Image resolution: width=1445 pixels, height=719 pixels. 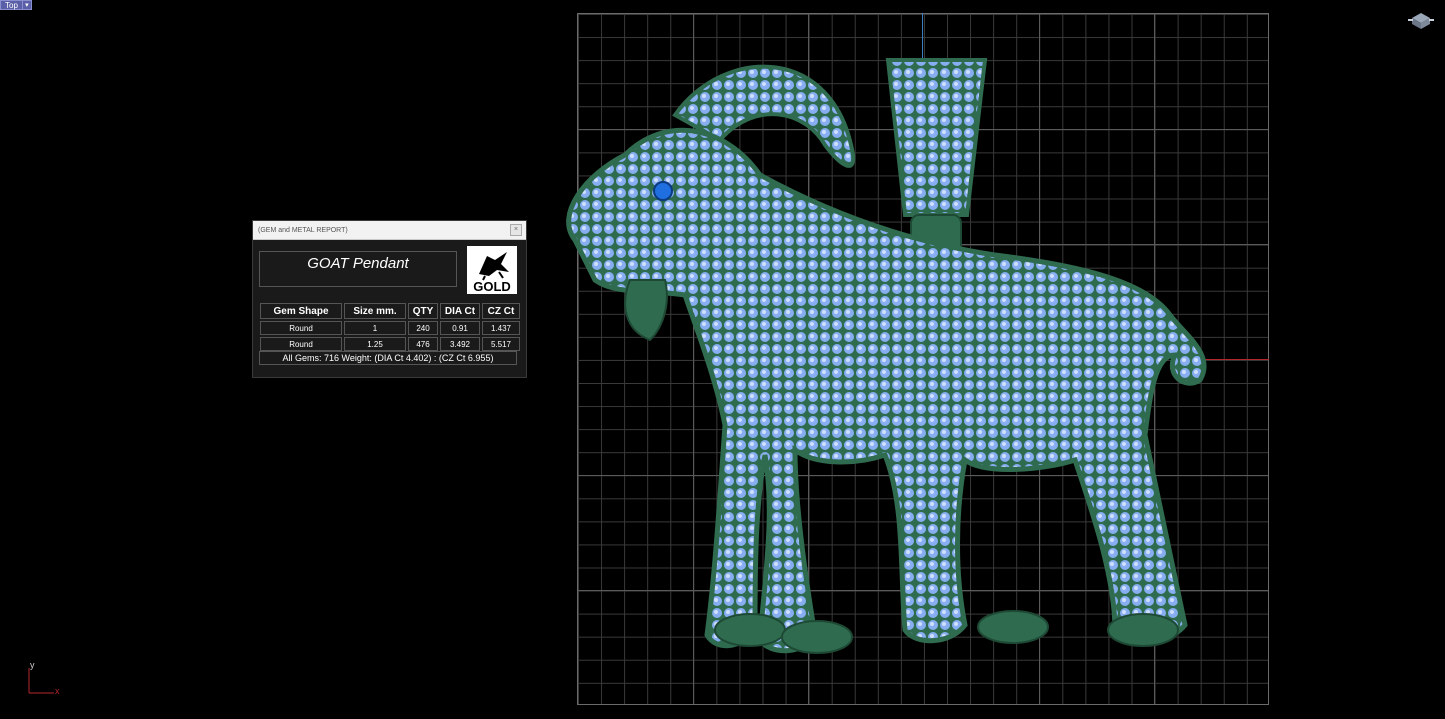 I want to click on hoof-front-right, so click(x=817, y=637).